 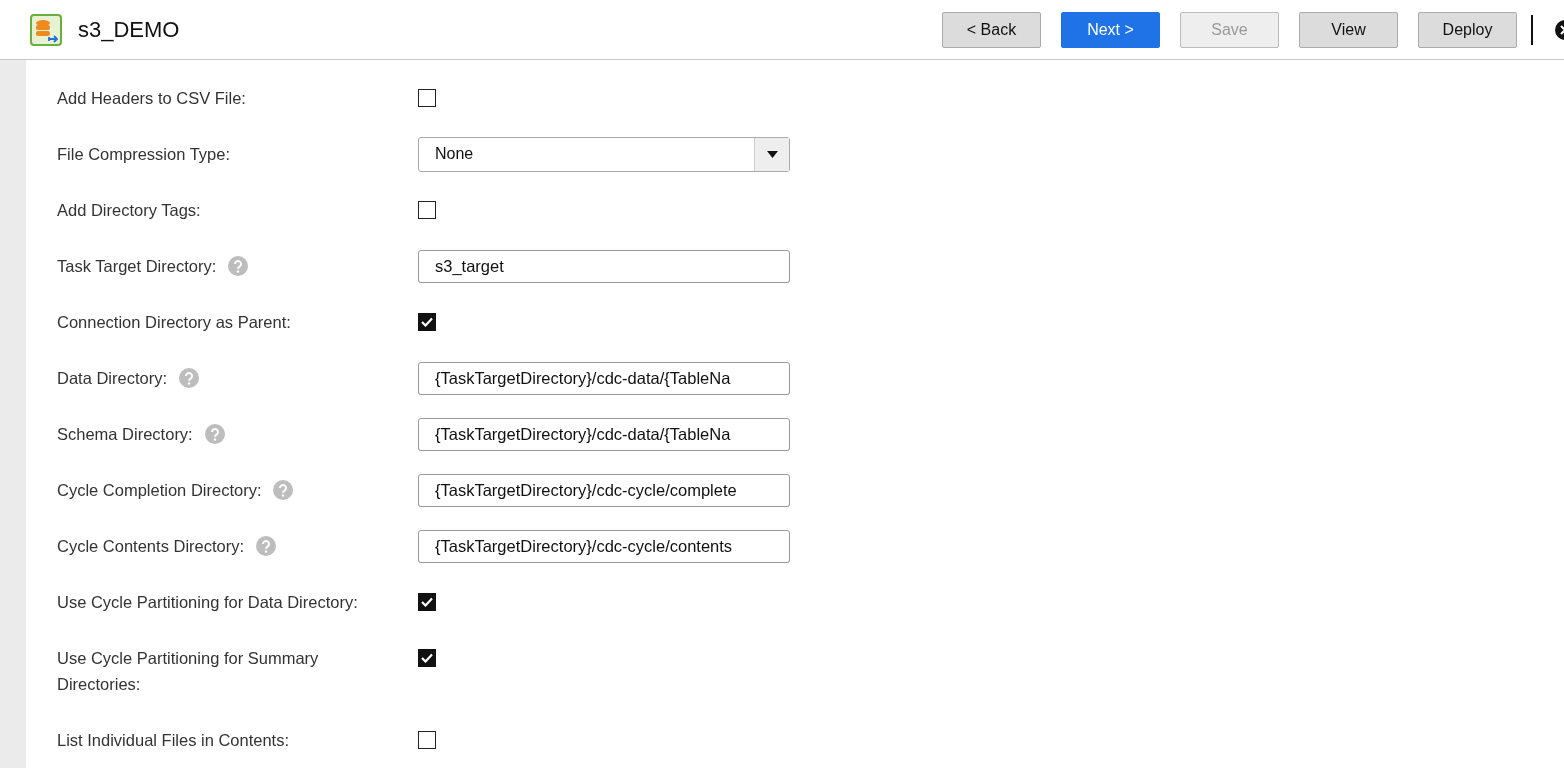 I want to click on input-field: {TaskTargetDirectory}/cdc-cycle/contents, so click(x=604, y=546).